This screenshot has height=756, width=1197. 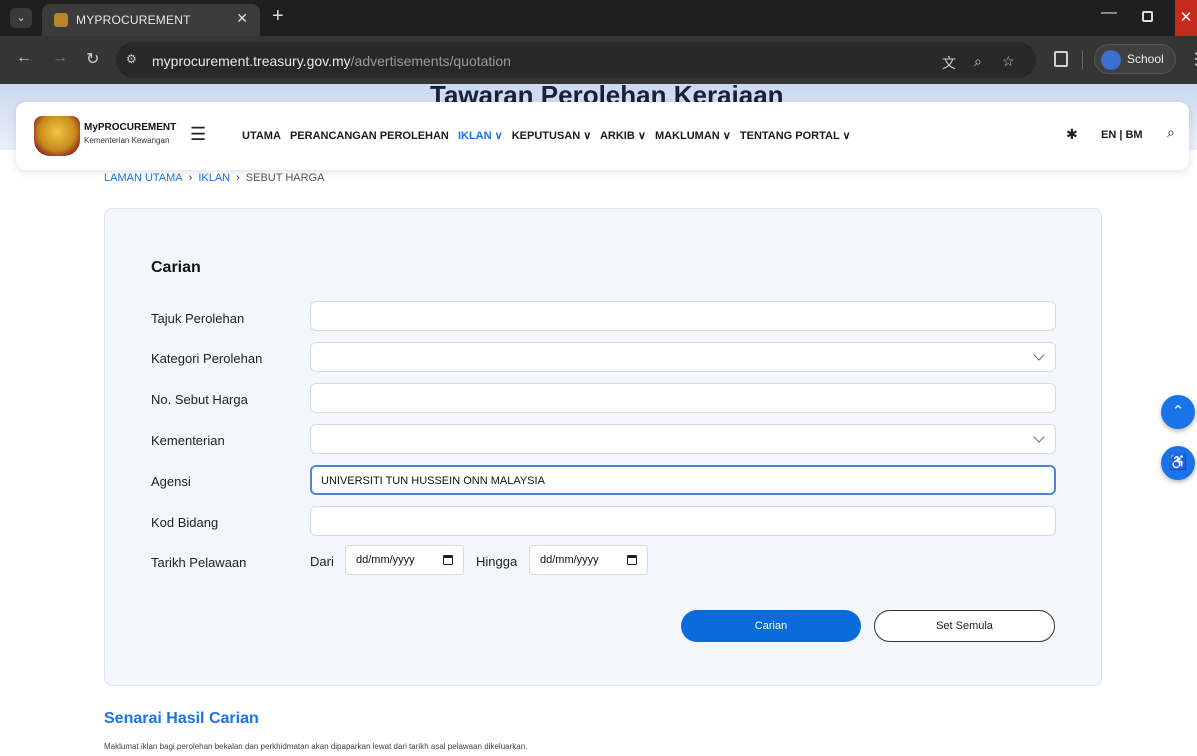 What do you see at coordinates (207, 358) in the screenshot?
I see `label-kategori: Kategori Perolehan` at bounding box center [207, 358].